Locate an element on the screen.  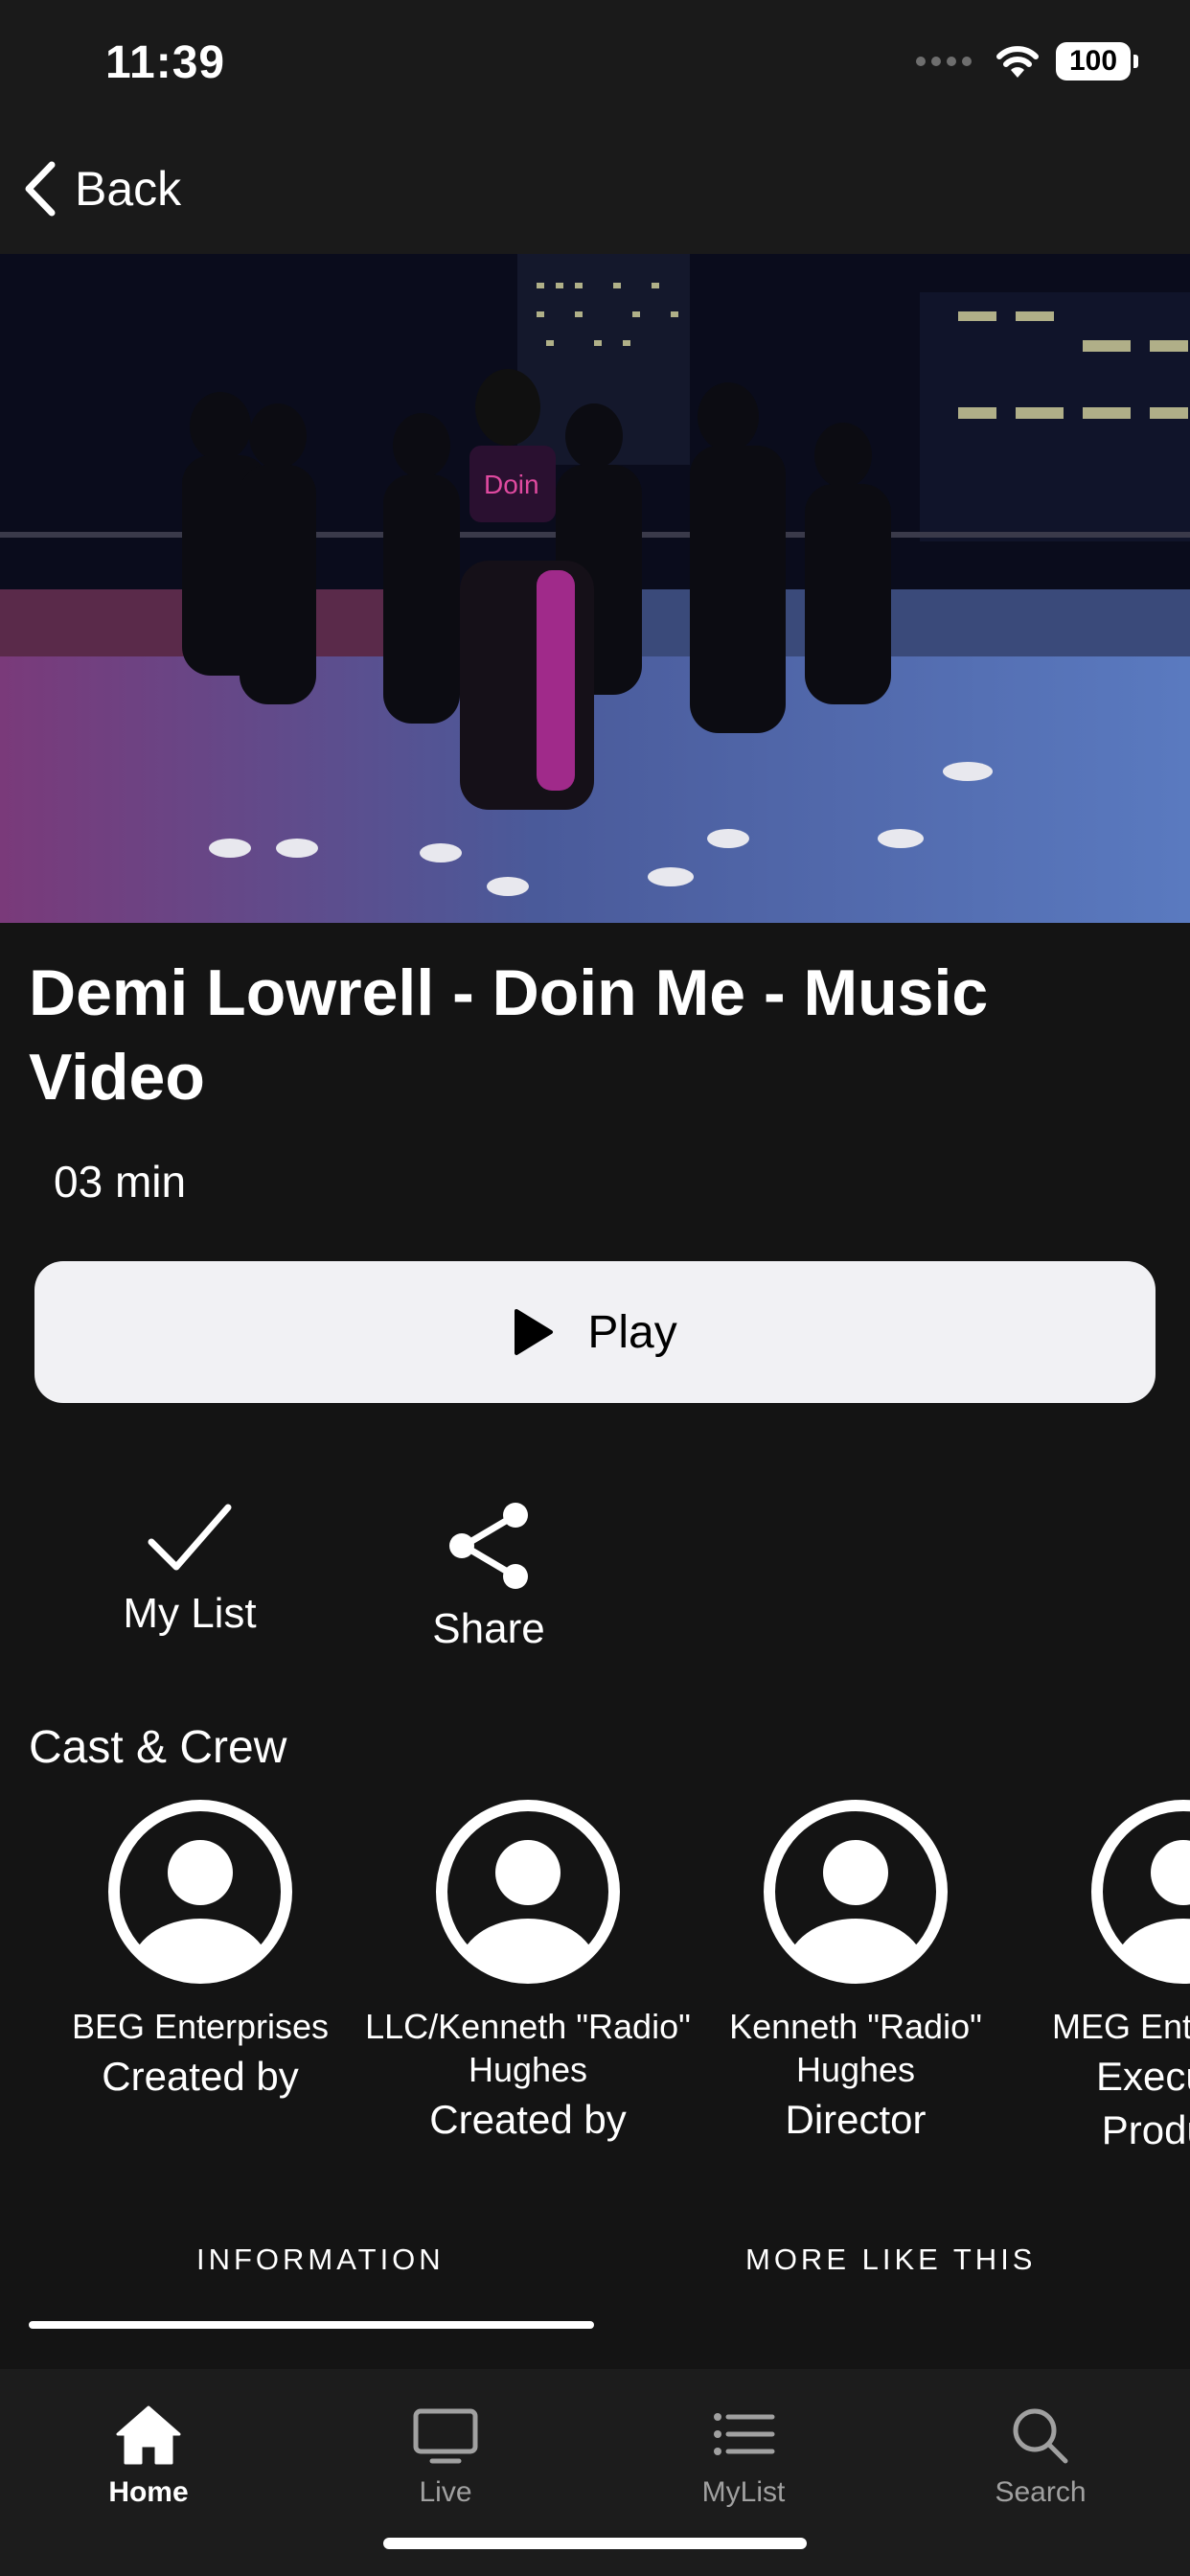
play-icon is located at coordinates (534, 1332).